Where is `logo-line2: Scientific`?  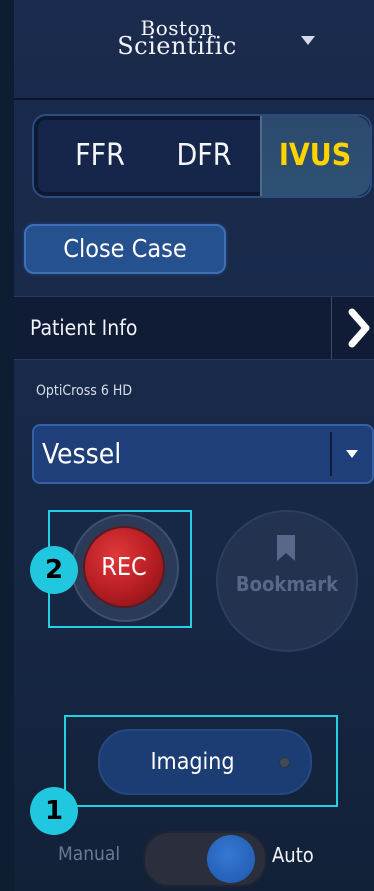
logo-line2: Scientific is located at coordinates (177, 46).